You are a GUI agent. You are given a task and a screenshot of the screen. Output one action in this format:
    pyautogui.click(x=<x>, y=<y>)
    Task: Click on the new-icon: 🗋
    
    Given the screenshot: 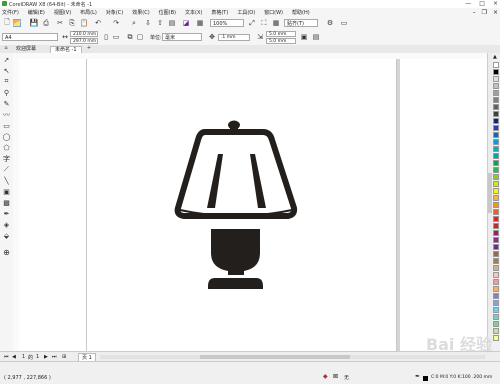 What is the action you would take?
    pyautogui.click(x=7, y=22)
    